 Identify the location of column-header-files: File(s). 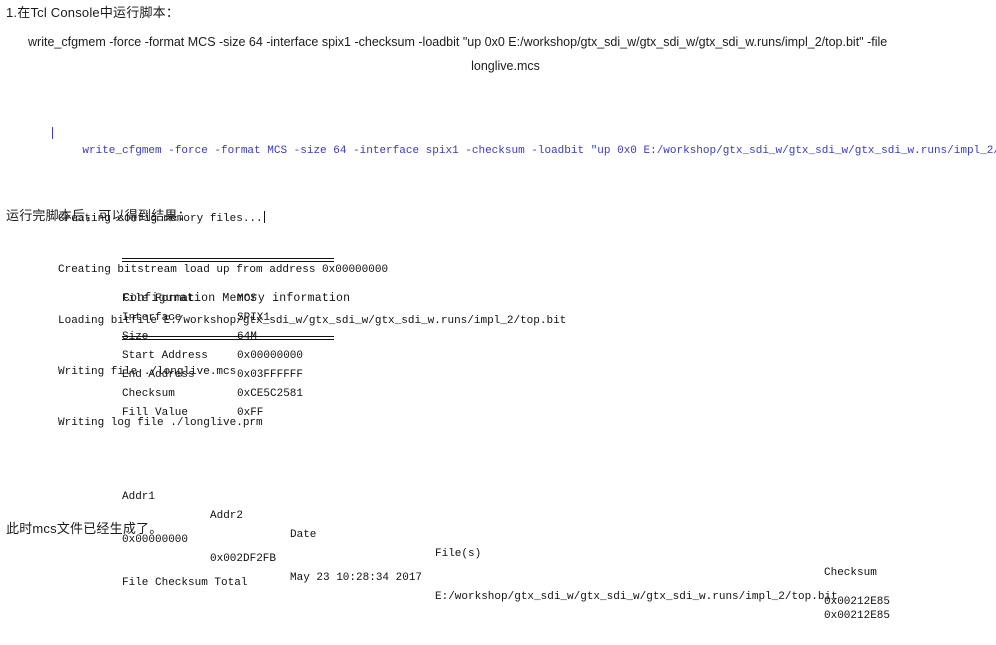
(458, 554).